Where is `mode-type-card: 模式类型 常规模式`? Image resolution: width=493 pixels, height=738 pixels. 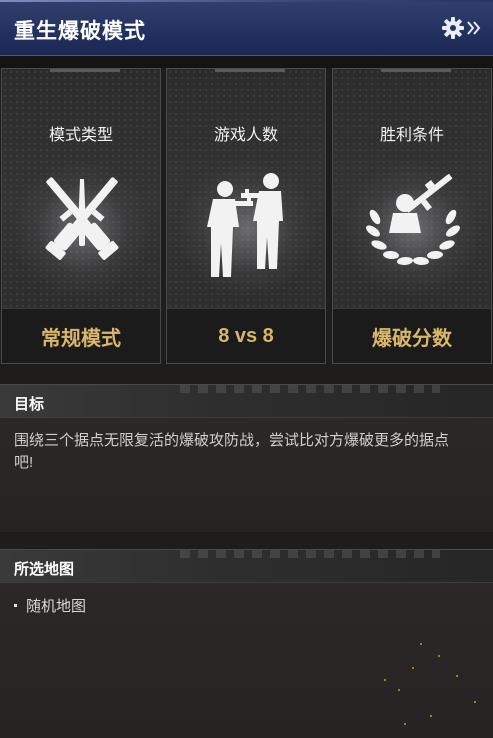
mode-type-card: 模式类型 常规模式 is located at coordinates (81, 216).